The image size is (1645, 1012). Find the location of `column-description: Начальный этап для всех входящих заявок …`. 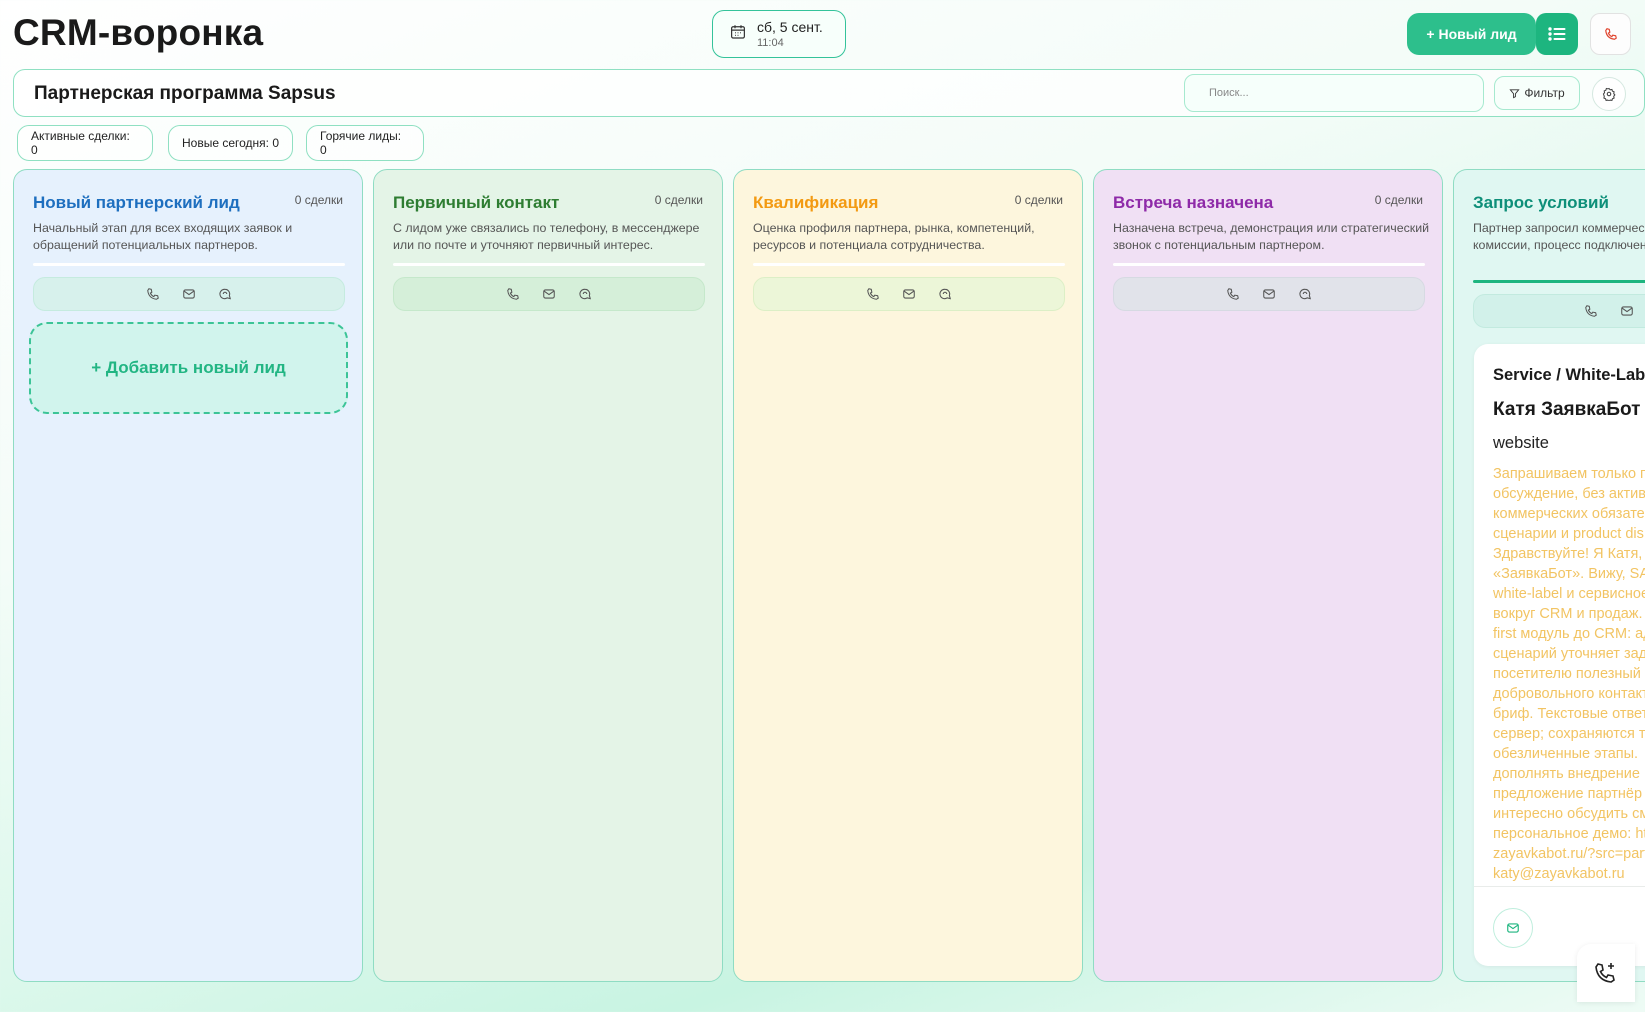

column-description: Начальный этап для всех входящих заявок … is located at coordinates (163, 236).